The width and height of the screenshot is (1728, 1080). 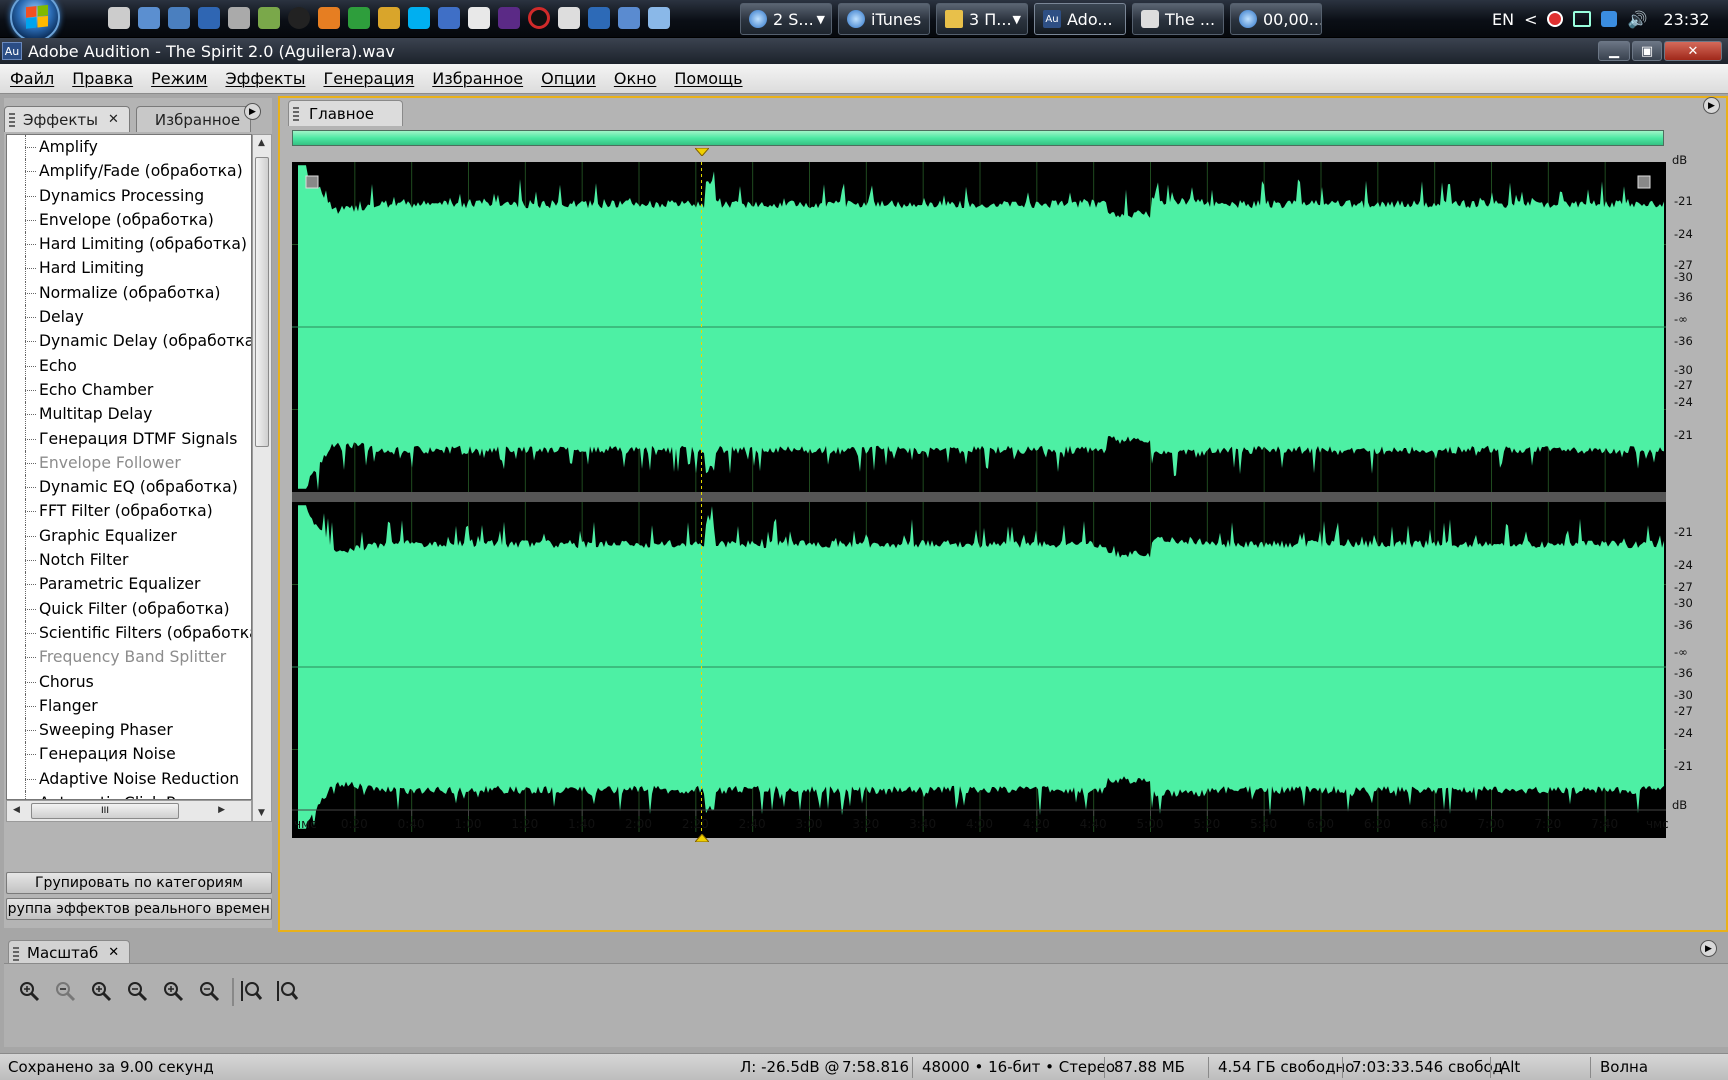 What do you see at coordinates (129, 584) in the screenshot?
I see `effect-item: Parametric Equalizer` at bounding box center [129, 584].